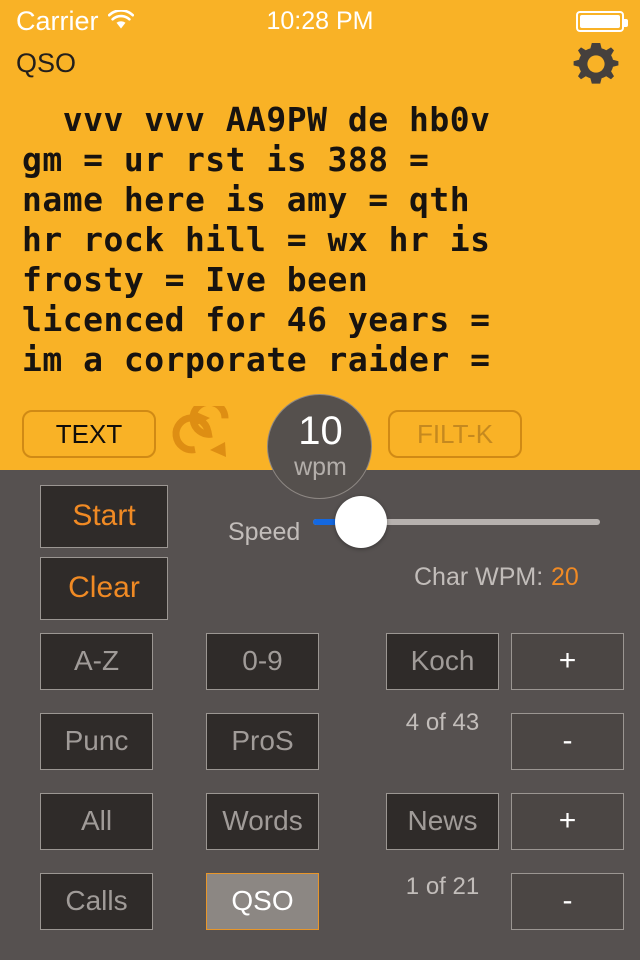 The image size is (640, 960). I want to click on mode-button-calls: Calls, so click(96, 901).